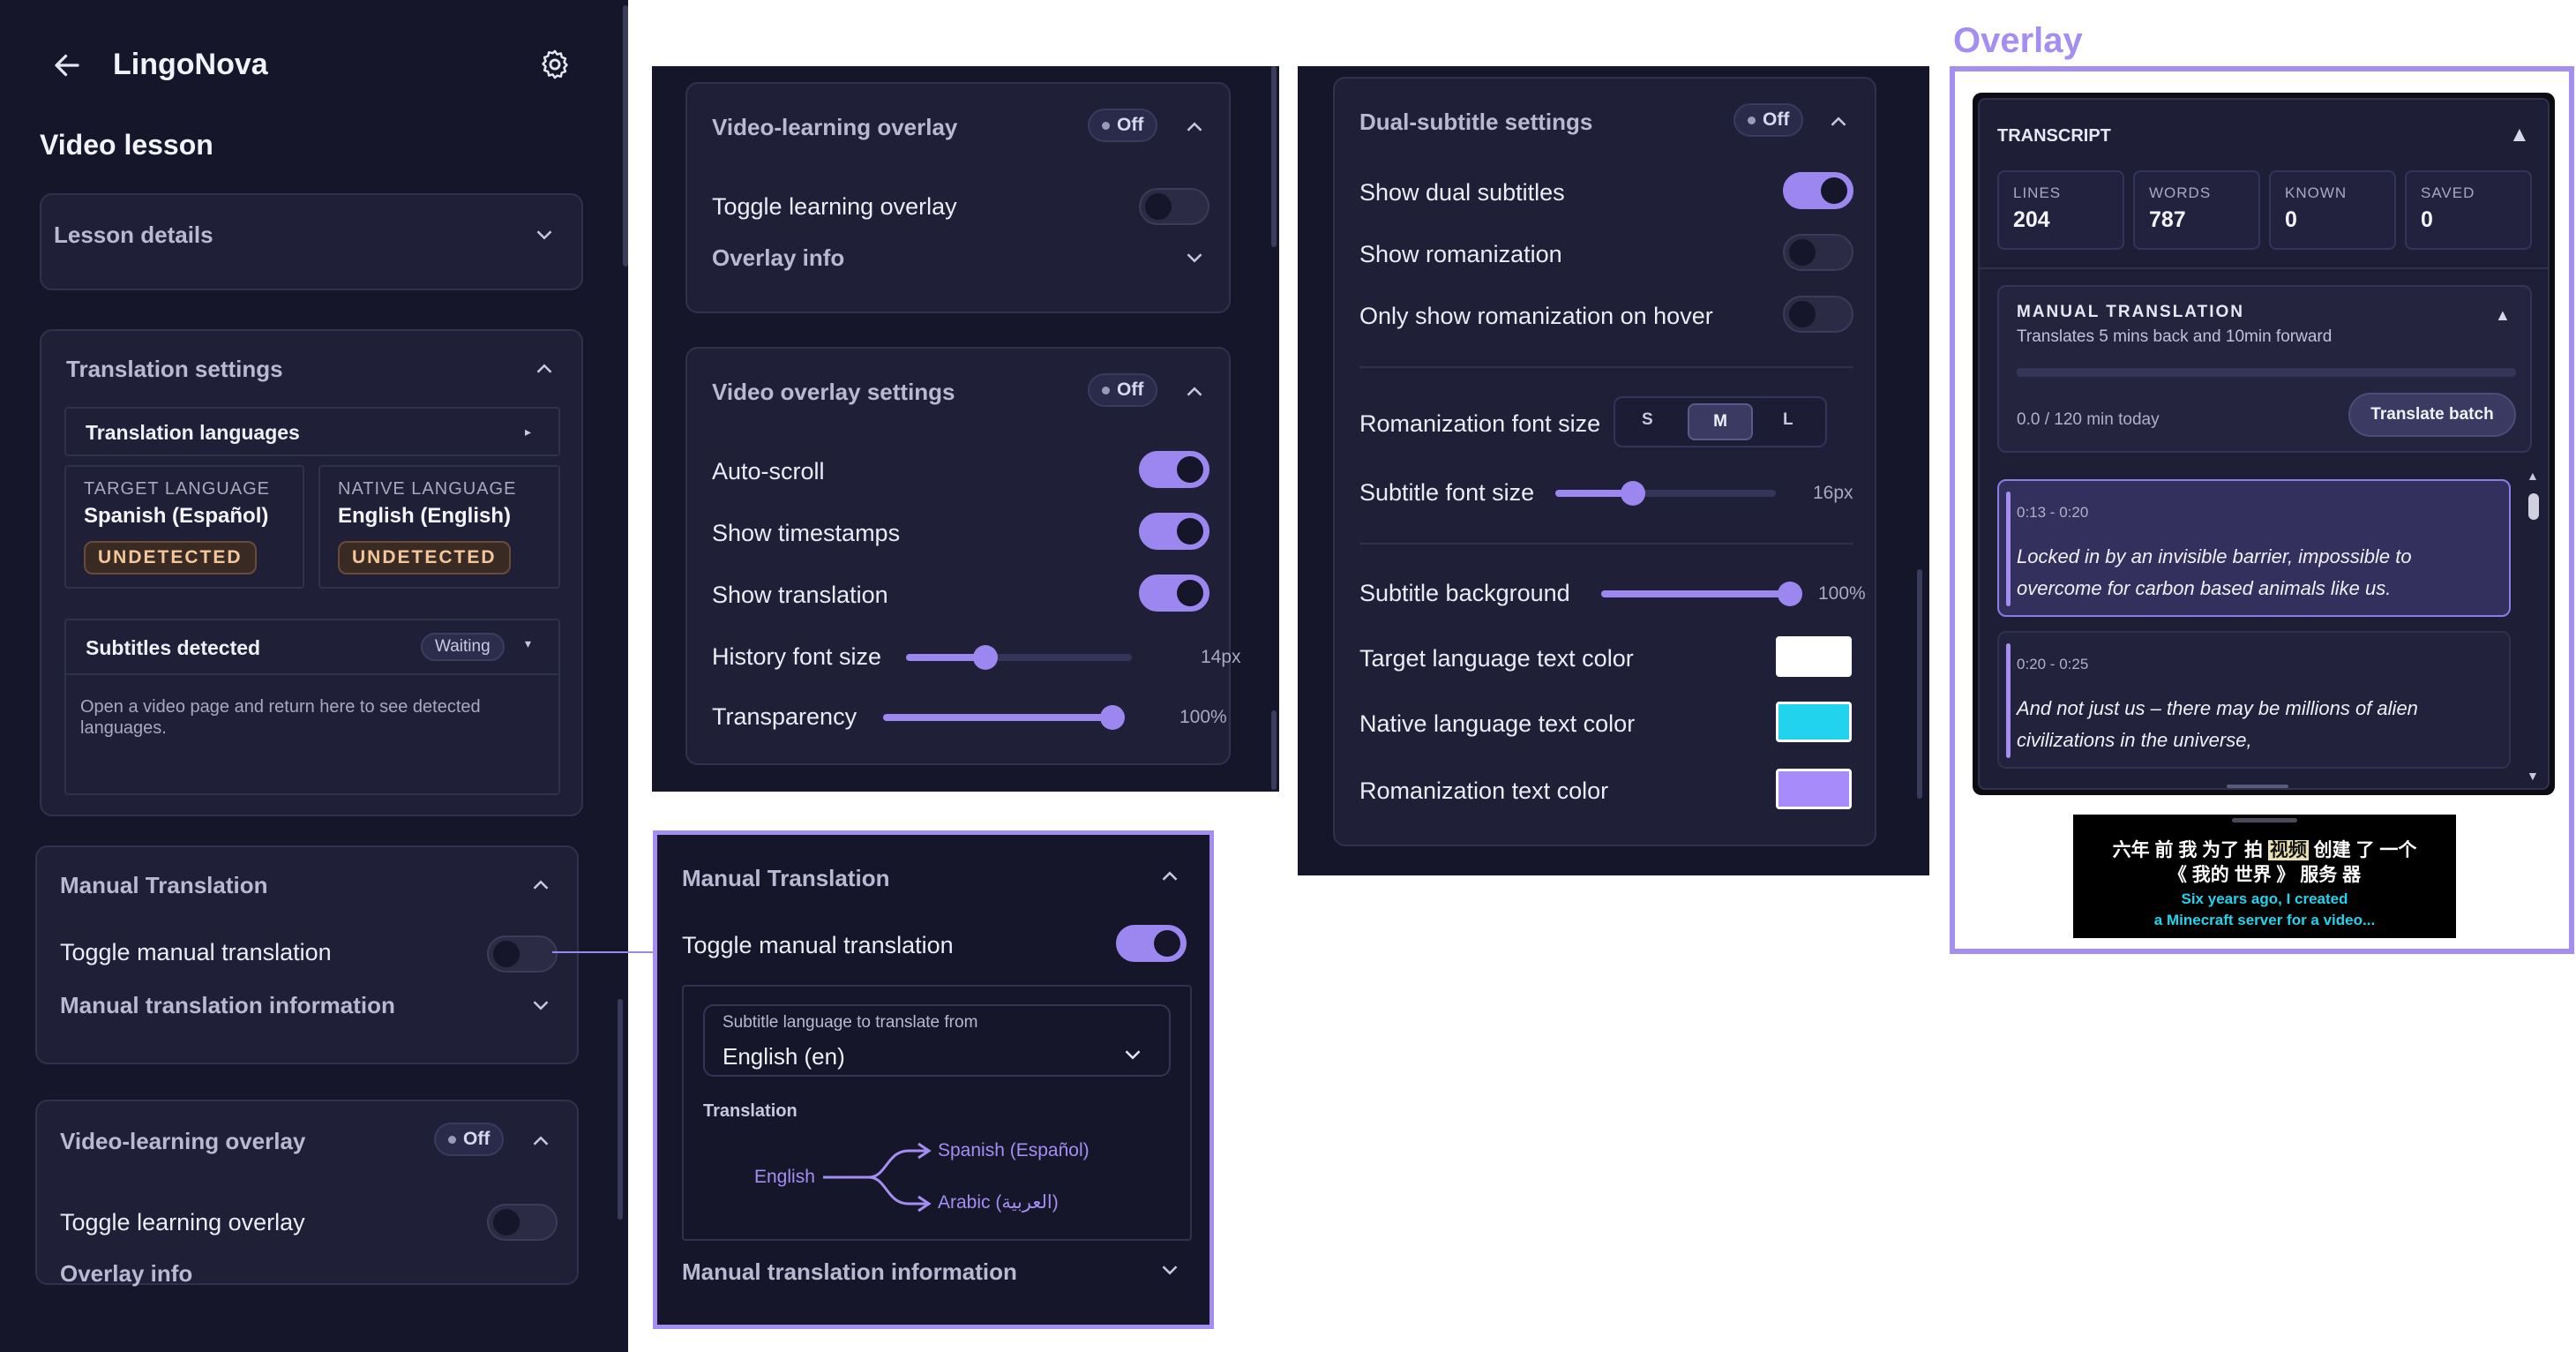 The image size is (2576, 1352). I want to click on stat-value: 204, so click(2032, 219).